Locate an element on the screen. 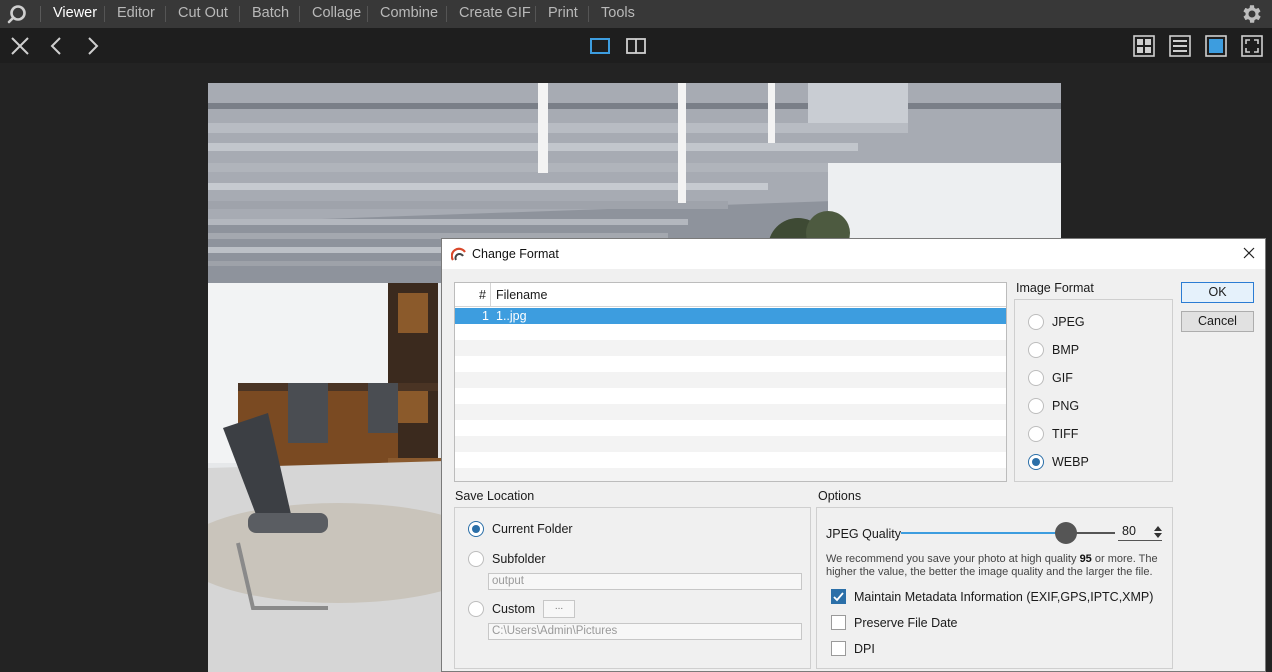 The width and height of the screenshot is (1272, 672). menu-create-gif: Create GIF is located at coordinates (495, 14).